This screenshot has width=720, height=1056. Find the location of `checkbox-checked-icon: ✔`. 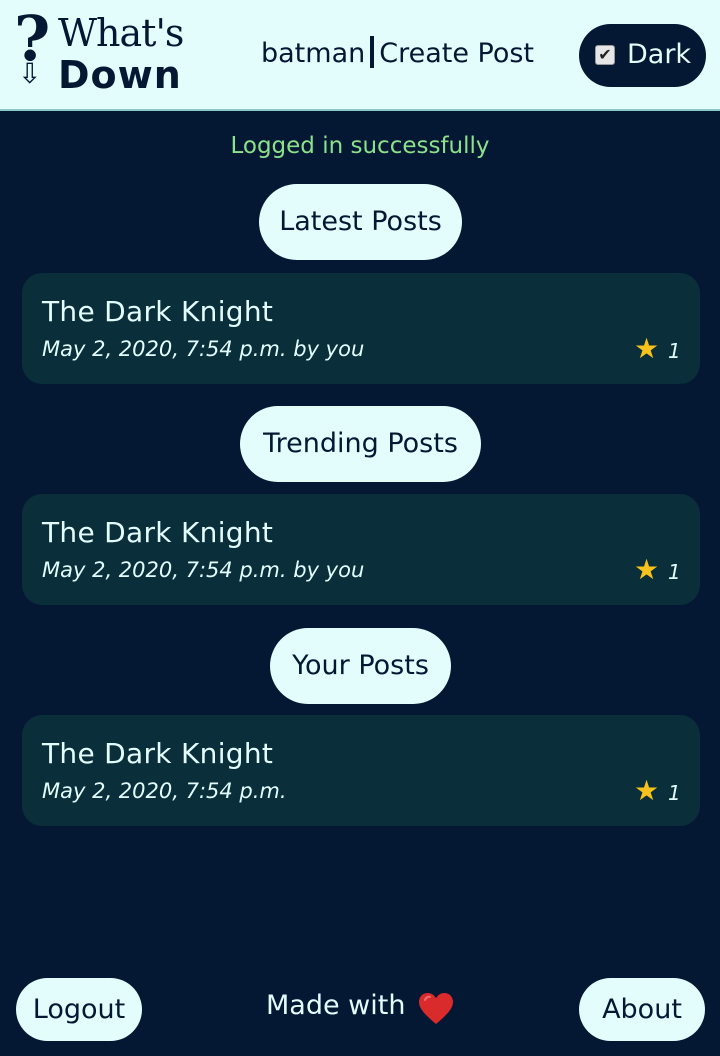

checkbox-checked-icon: ✔ is located at coordinates (605, 55).